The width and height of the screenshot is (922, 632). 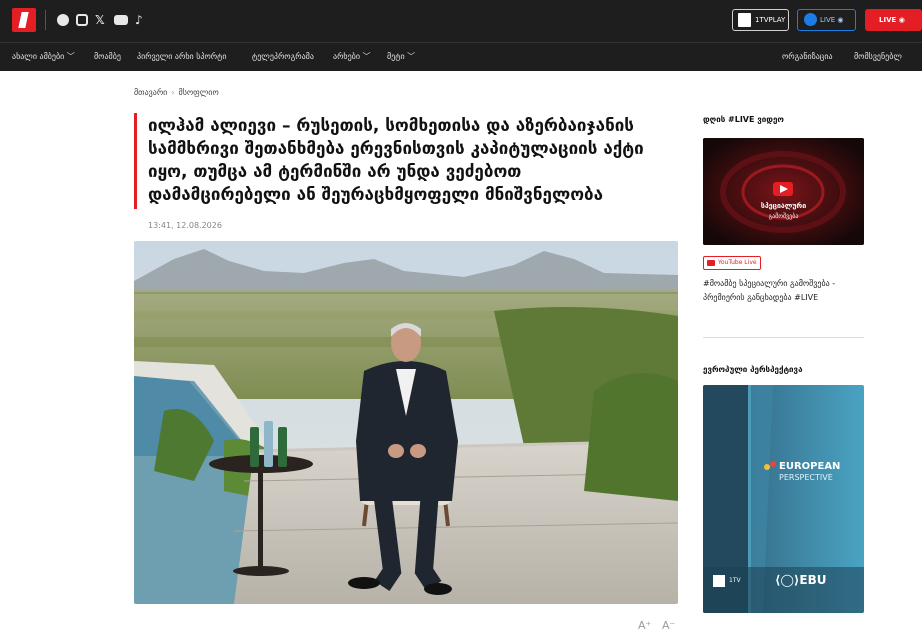 What do you see at coordinates (813, 580) in the screenshot?
I see `partner-ebu-text: EBU` at bounding box center [813, 580].